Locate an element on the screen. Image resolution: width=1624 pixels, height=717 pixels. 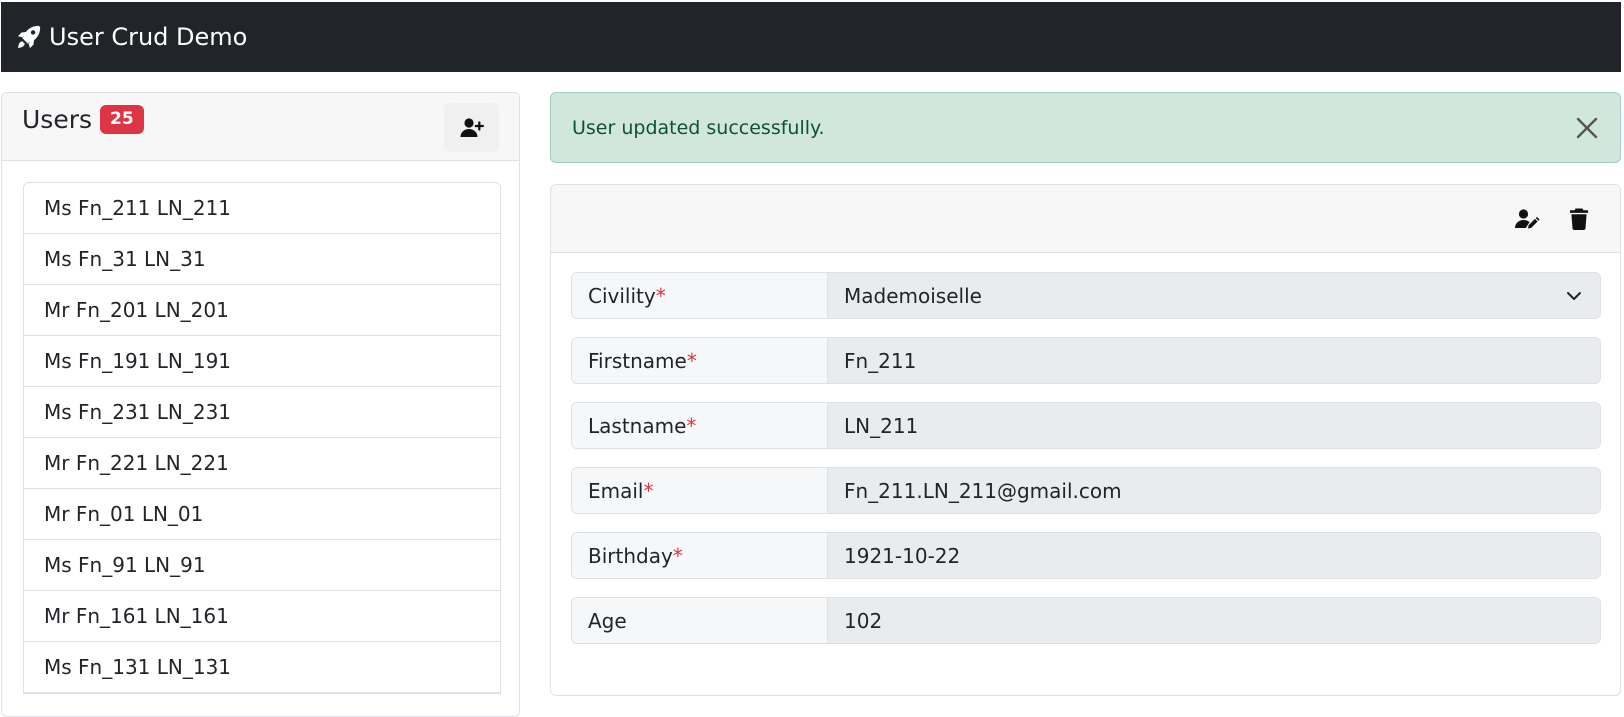
lastname-field: Lastname * LN_211 is located at coordinates (1086, 425).